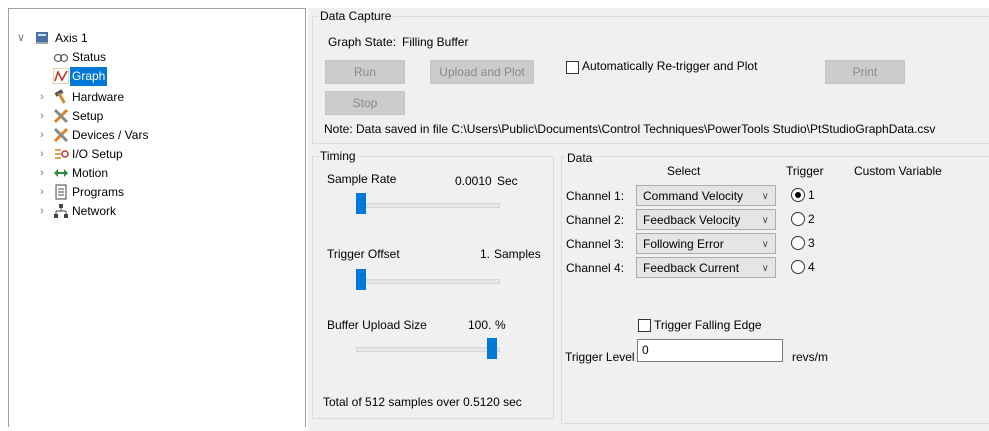 The height and width of the screenshot is (431, 989). What do you see at coordinates (507, 181) in the screenshot?
I see `sample-rate-unit: Sec` at bounding box center [507, 181].